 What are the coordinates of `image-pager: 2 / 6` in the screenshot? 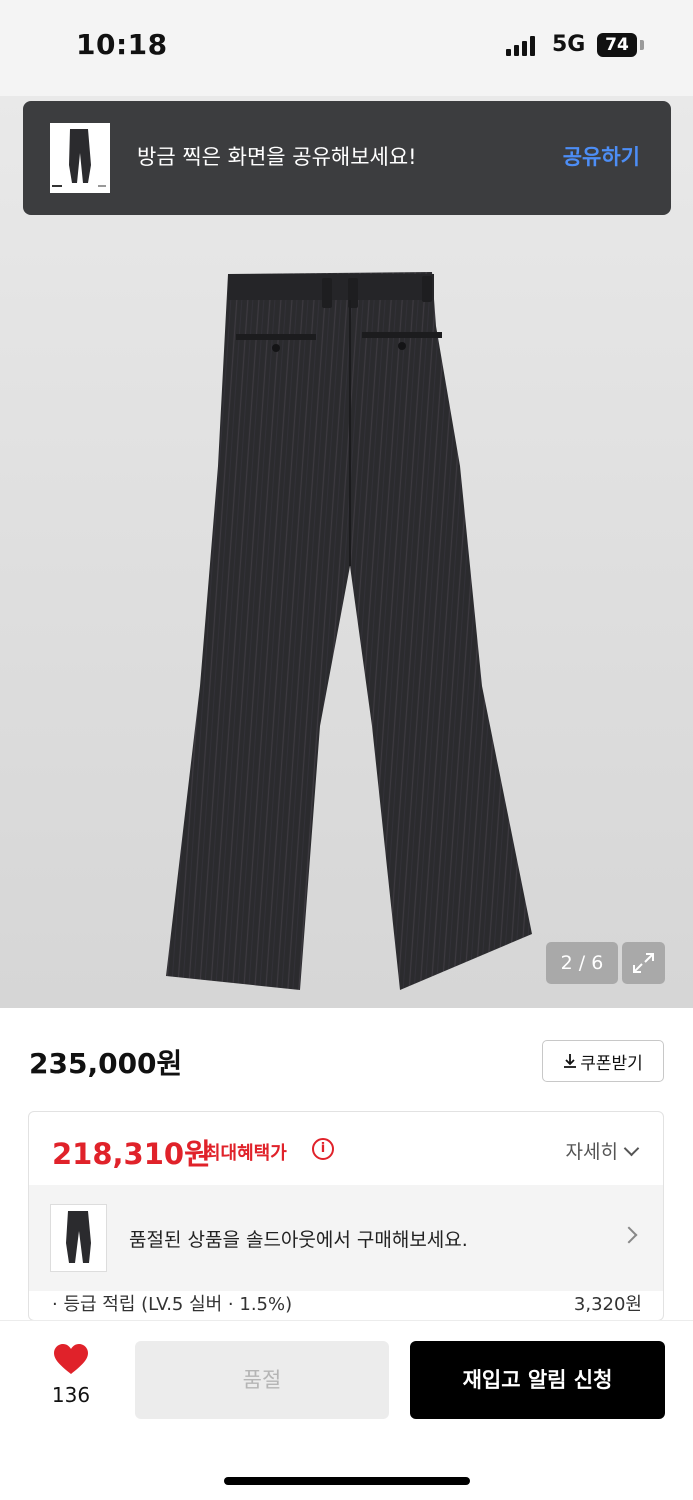 It's located at (582, 963).